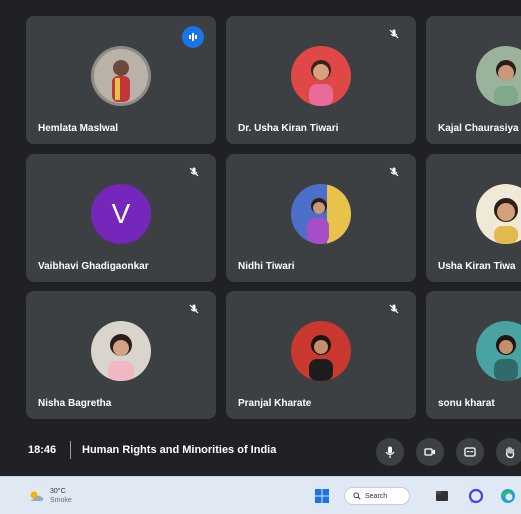  Describe the element at coordinates (42, 450) in the screenshot. I see `meeting-time: 18:46` at that location.